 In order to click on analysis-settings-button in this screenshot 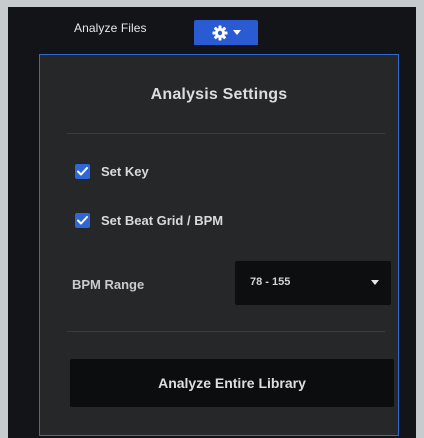, I will do `click(226, 32)`.